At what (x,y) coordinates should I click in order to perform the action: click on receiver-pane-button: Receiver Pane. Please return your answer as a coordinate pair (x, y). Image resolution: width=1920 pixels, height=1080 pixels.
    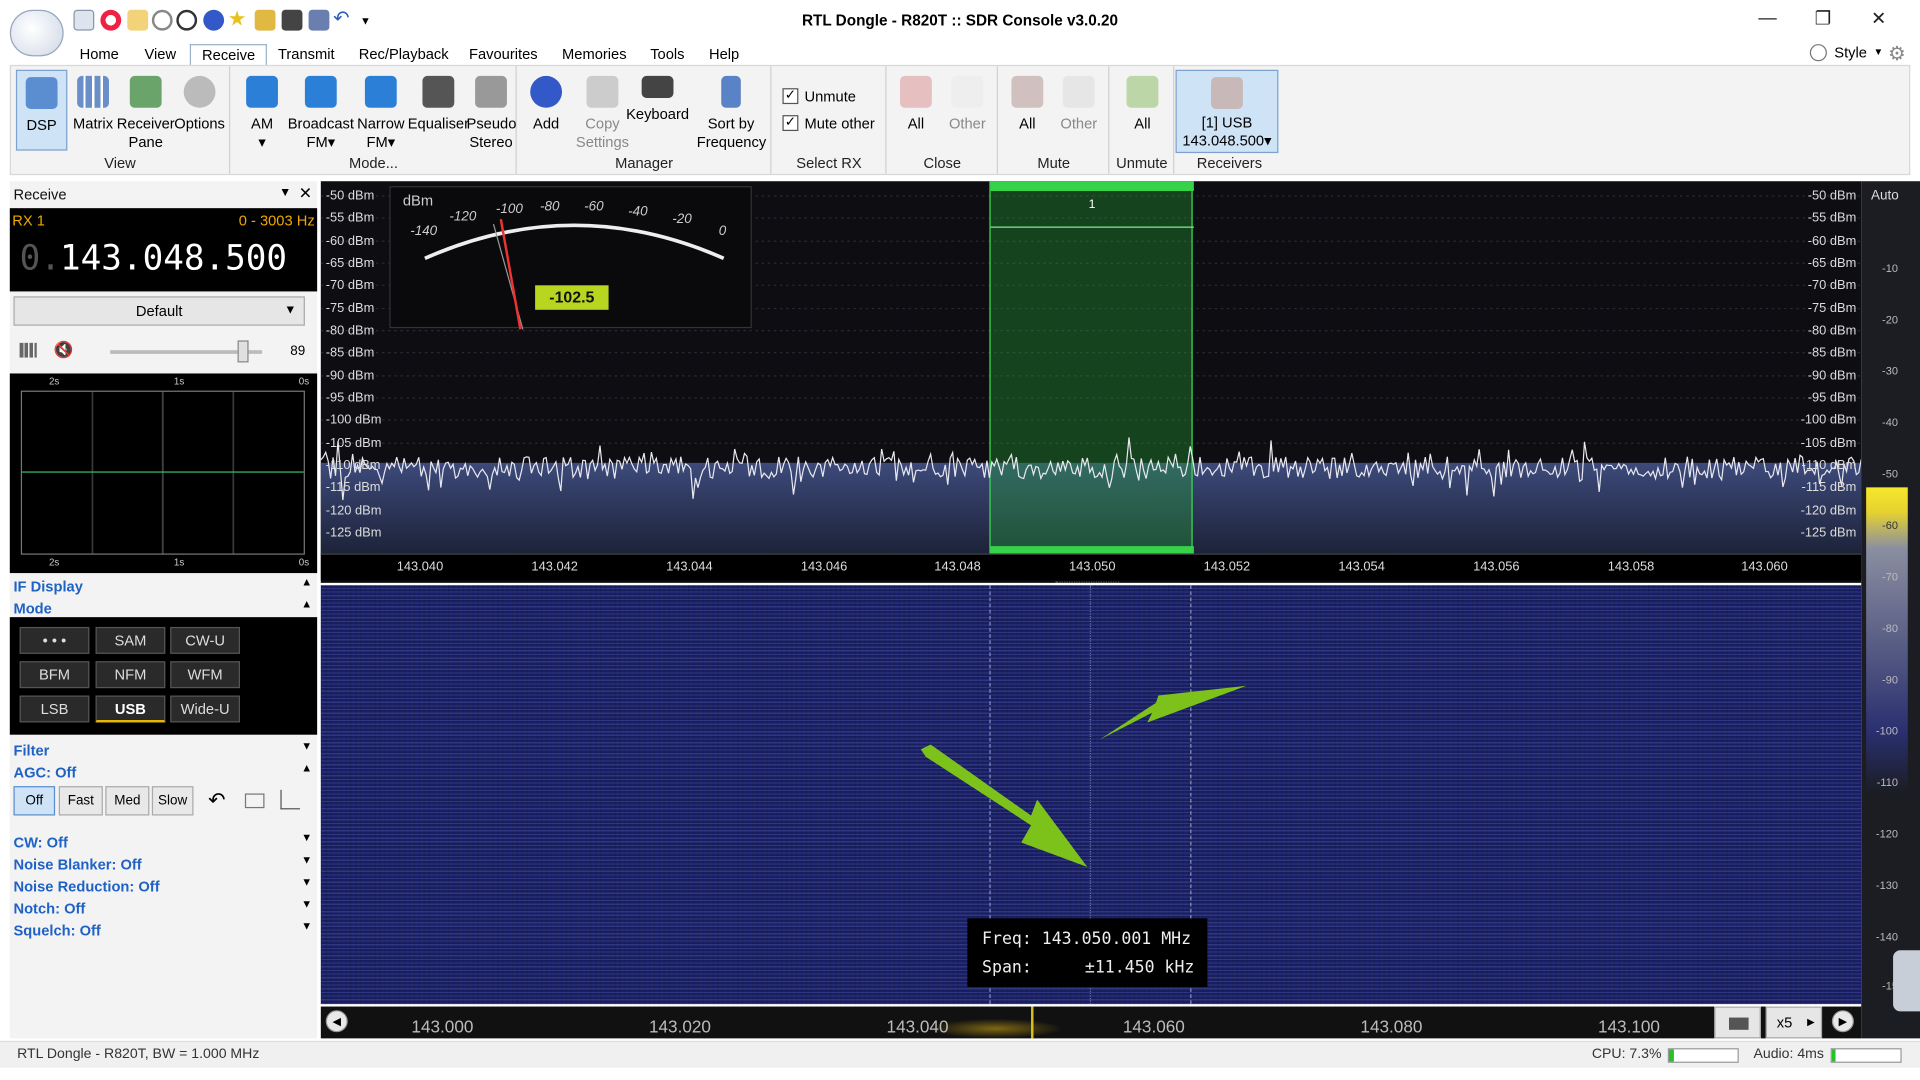
    Looking at the image, I should click on (145, 113).